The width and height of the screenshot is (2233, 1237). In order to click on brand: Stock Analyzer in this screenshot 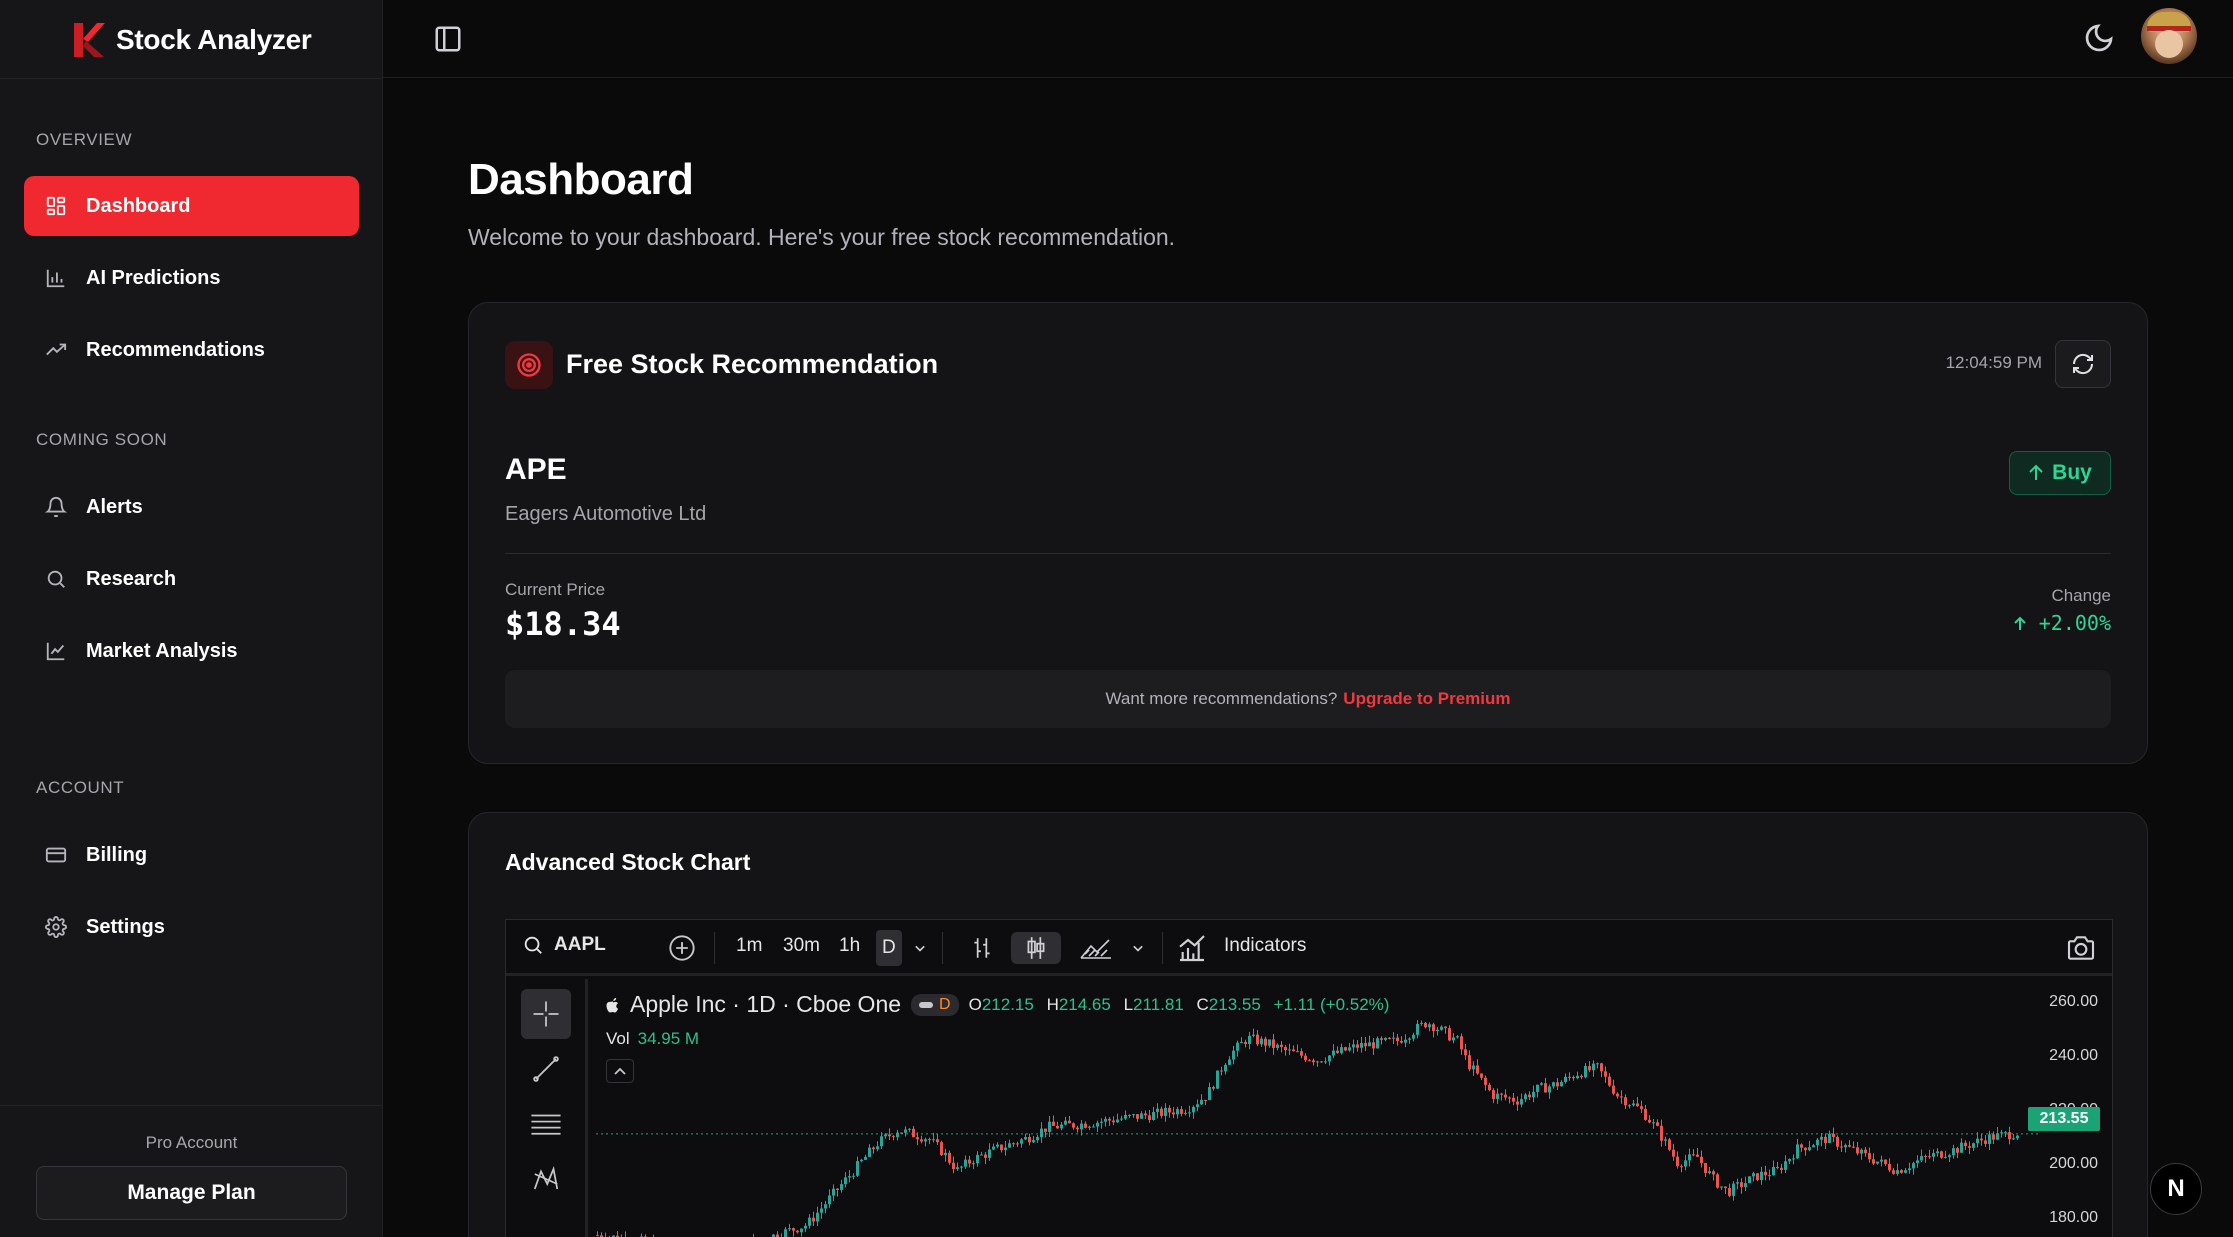, I will do `click(191, 40)`.